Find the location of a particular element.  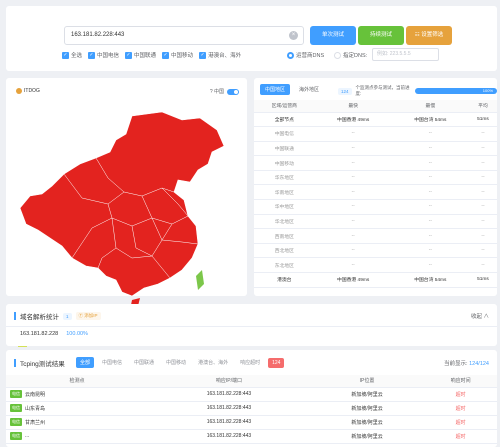

table-row: 华中地区 -- -- -- is located at coordinates (375, 207).